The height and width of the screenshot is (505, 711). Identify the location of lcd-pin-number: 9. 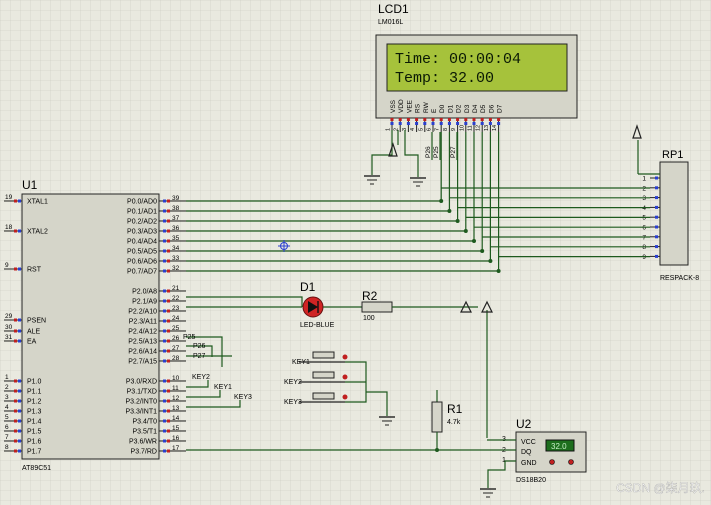
(454, 129).